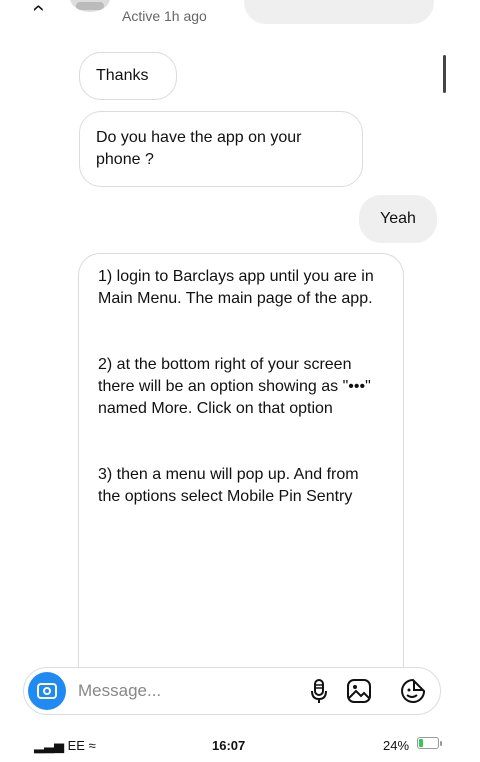  What do you see at coordinates (164, 16) in the screenshot?
I see `active-status: Active 1h ago` at bounding box center [164, 16].